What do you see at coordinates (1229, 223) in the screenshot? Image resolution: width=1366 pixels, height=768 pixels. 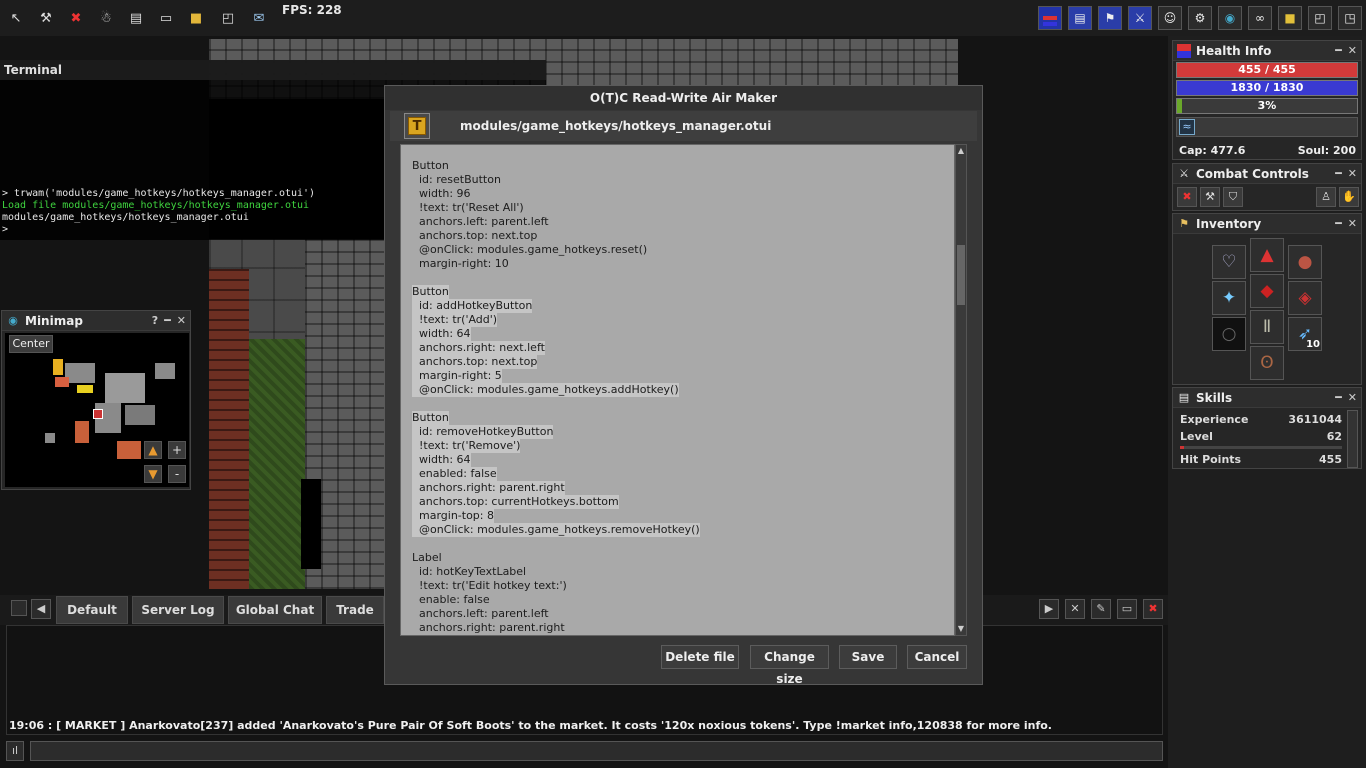 I see `inventory-title: Inventory` at bounding box center [1229, 223].